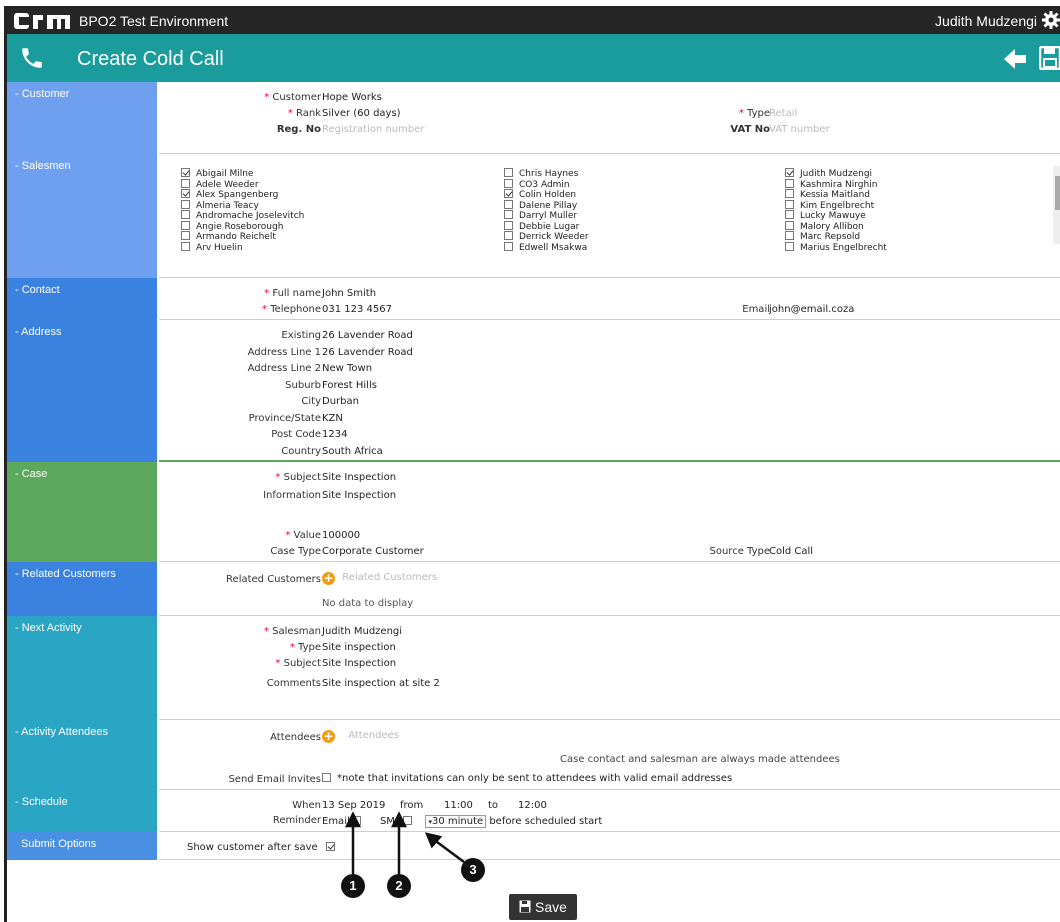 This screenshot has height=922, width=1060. Describe the element at coordinates (1015, 59) in the screenshot. I see `arrow-left-icon` at that location.